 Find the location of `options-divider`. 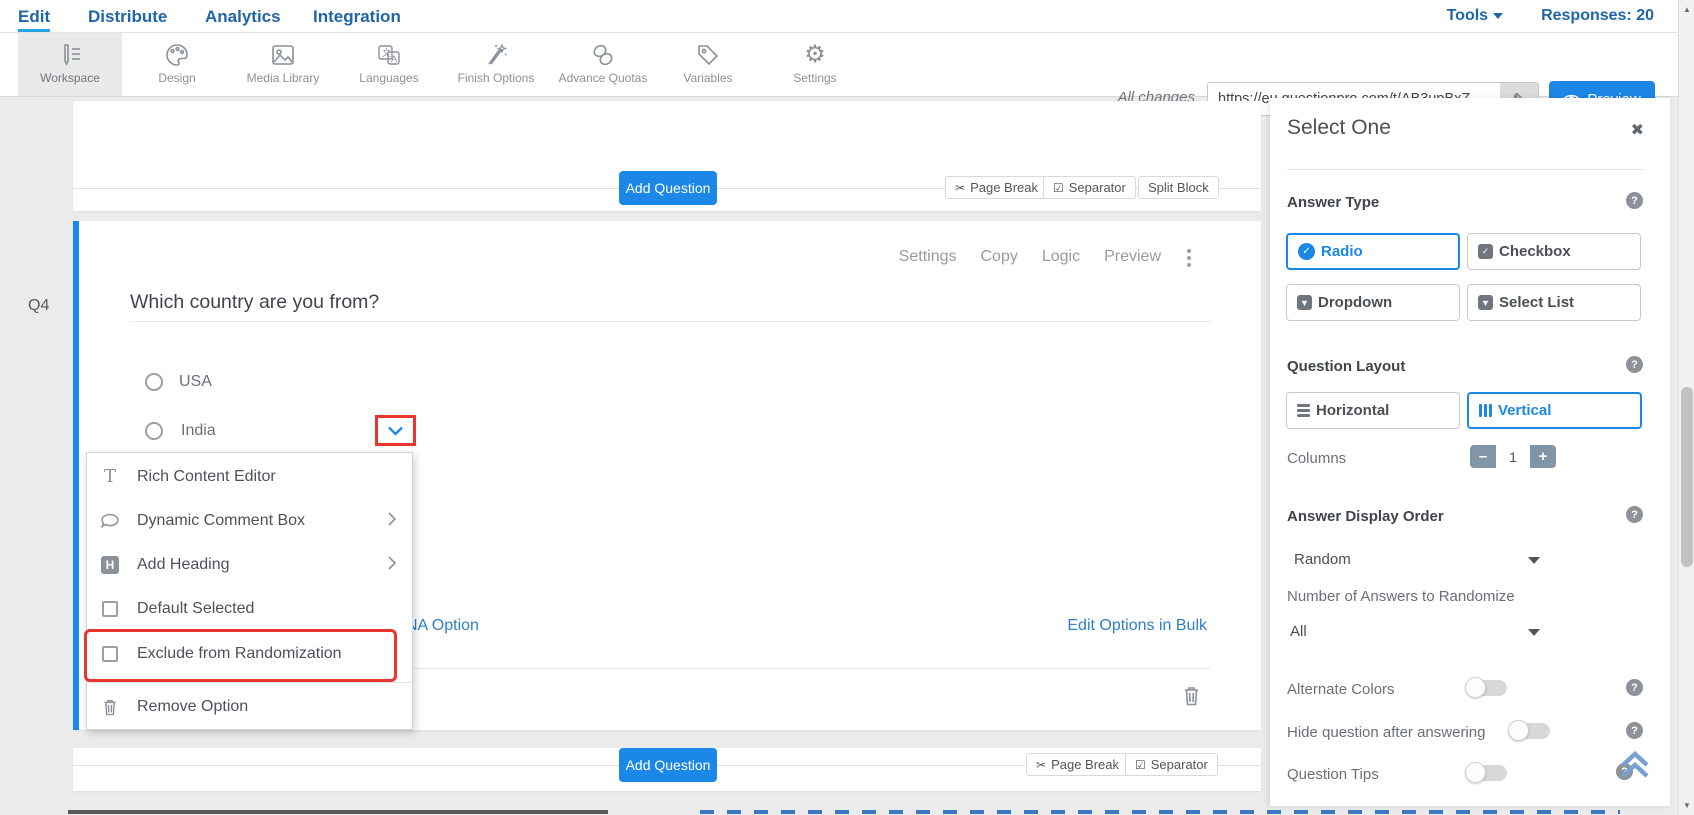

options-divider is located at coordinates (811, 668).